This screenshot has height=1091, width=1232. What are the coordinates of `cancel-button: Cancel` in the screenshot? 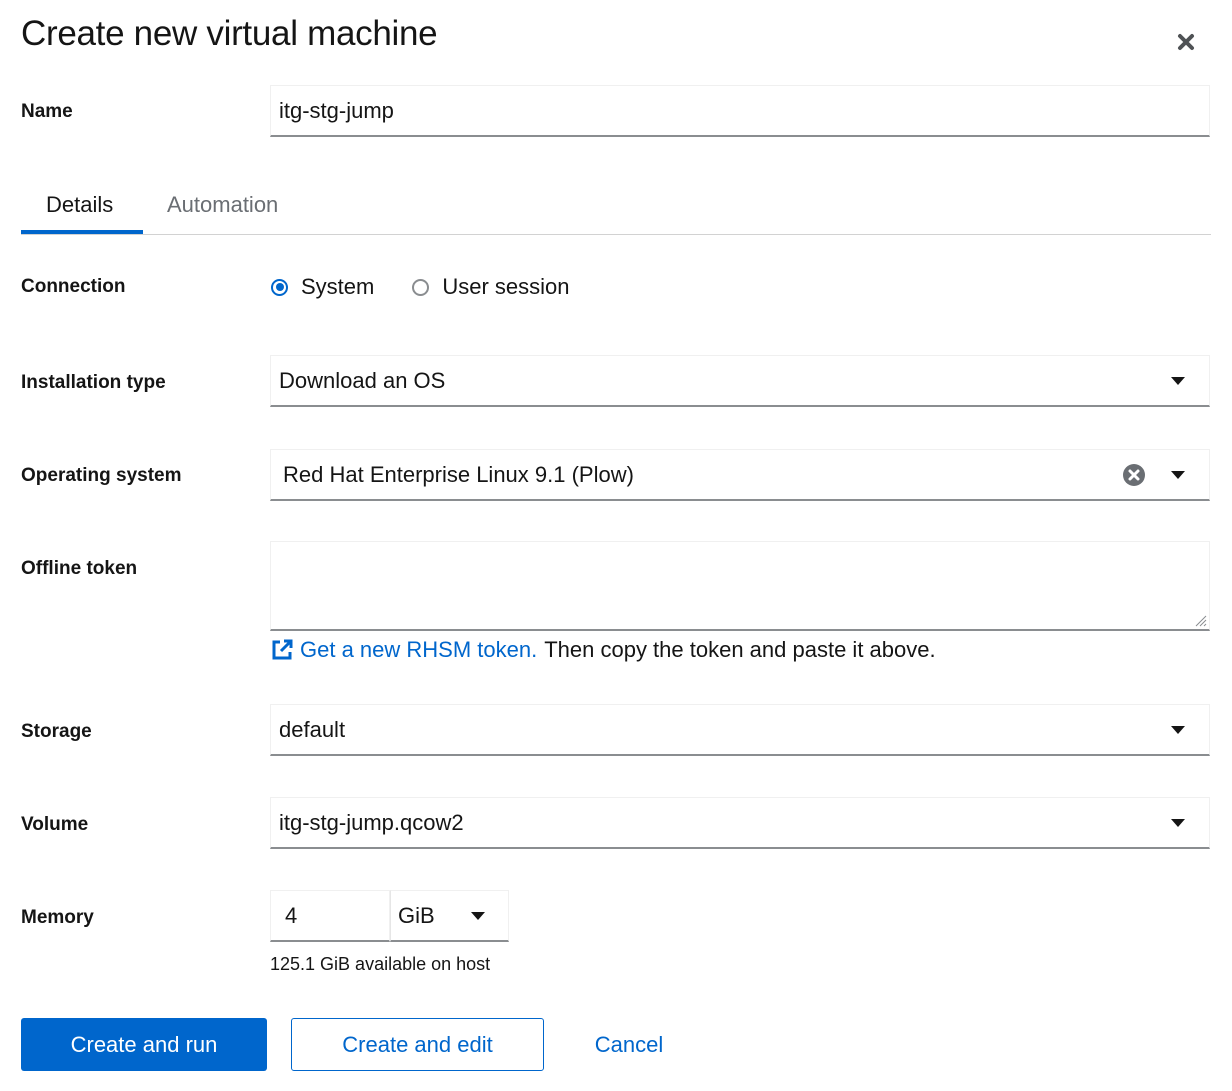 It's located at (629, 1044).